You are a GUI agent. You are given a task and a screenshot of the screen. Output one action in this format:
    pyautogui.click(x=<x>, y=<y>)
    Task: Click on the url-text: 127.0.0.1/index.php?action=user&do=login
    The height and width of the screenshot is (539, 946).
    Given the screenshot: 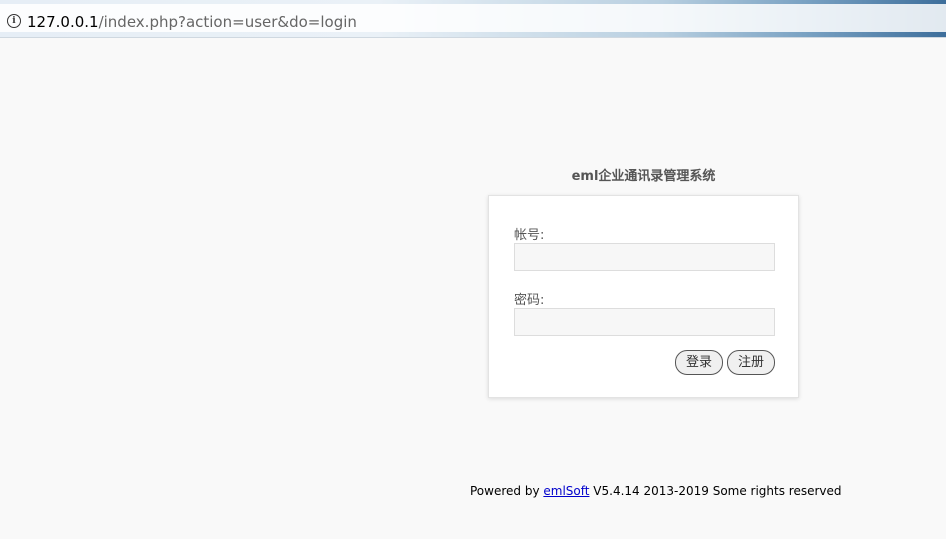 What is the action you would take?
    pyautogui.click(x=192, y=22)
    